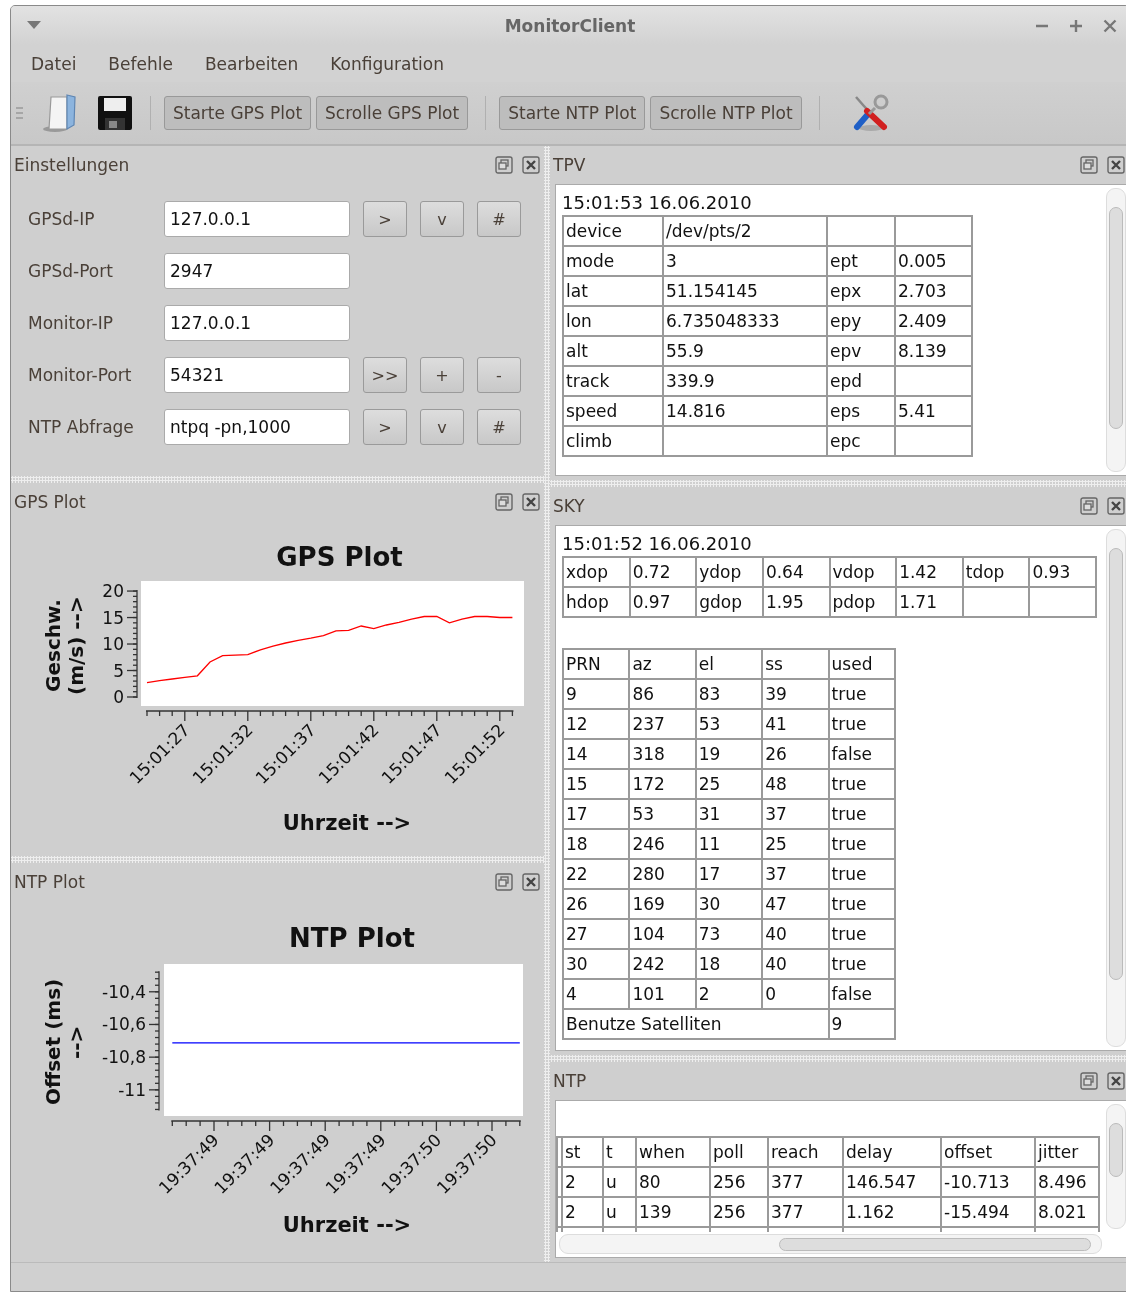  What do you see at coordinates (933, 321) in the screenshot?
I see `table-cell: 2.409` at bounding box center [933, 321].